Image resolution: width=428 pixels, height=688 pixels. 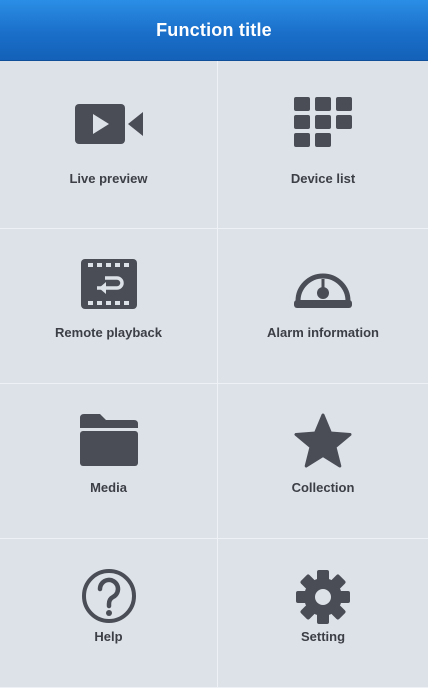 I want to click on menu-item-collection: Collection, so click(x=323, y=461).